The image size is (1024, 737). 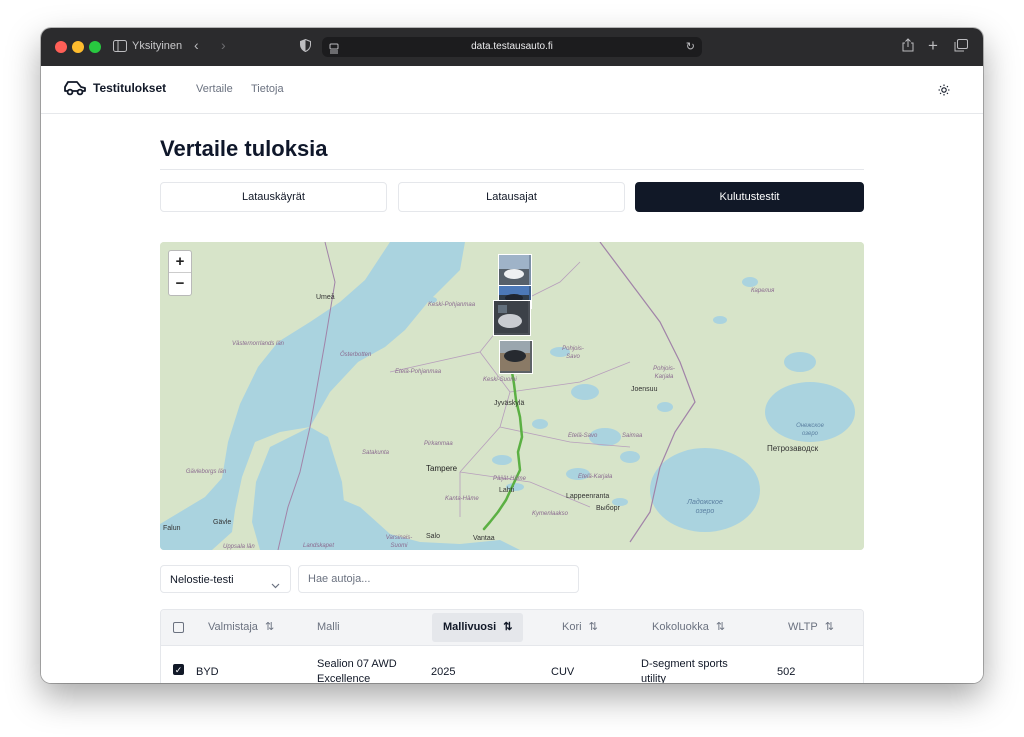 I want to click on map-label-karelia: Карелия, so click(x=763, y=291).